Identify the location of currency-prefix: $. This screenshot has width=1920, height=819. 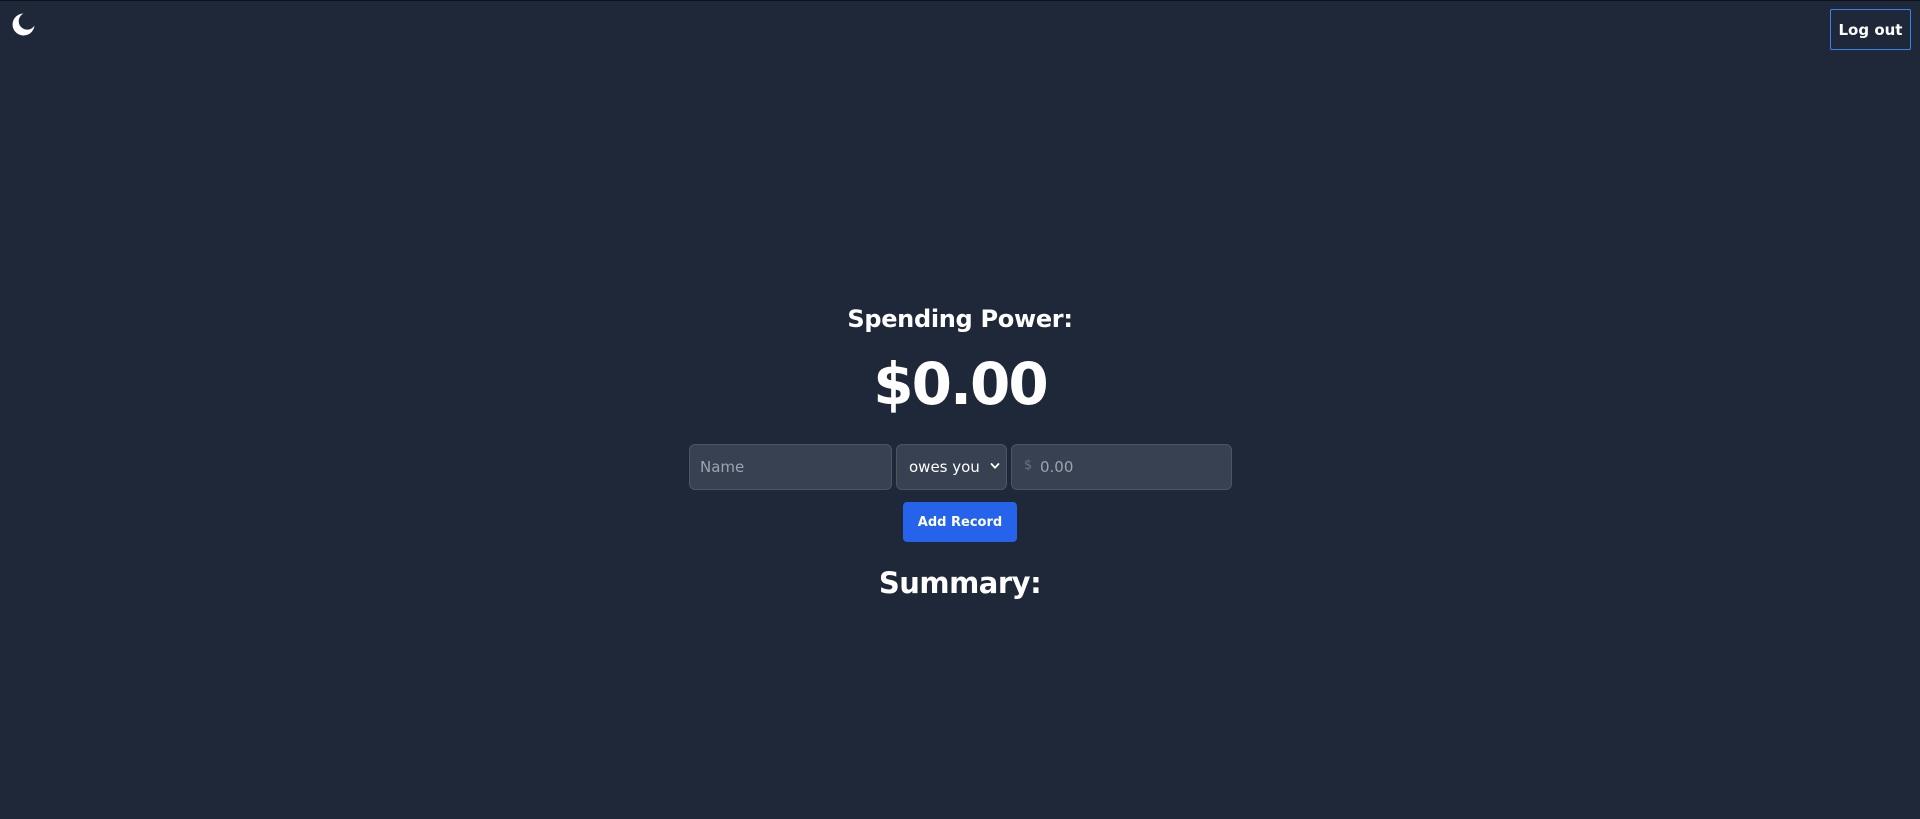
(1028, 465).